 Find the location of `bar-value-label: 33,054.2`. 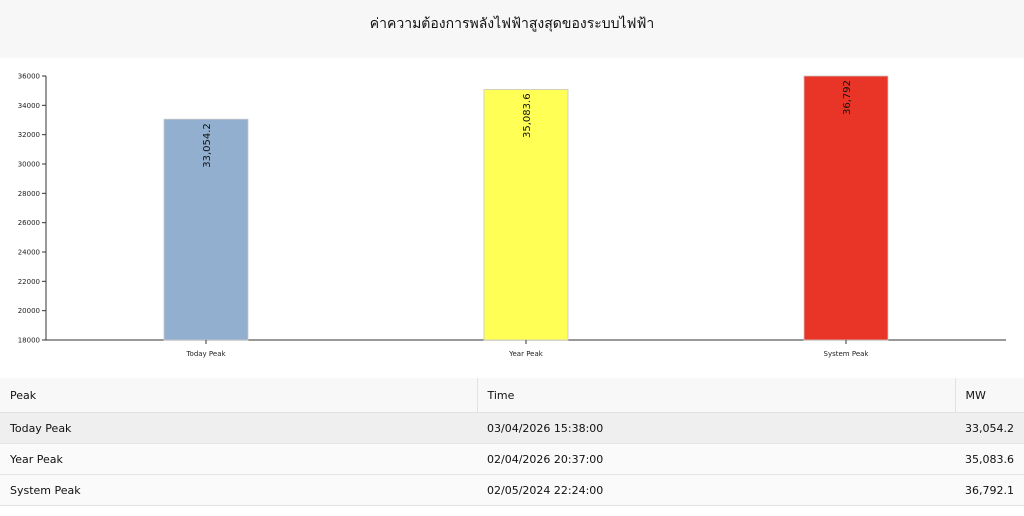

bar-value-label: 33,054.2 is located at coordinates (207, 145).